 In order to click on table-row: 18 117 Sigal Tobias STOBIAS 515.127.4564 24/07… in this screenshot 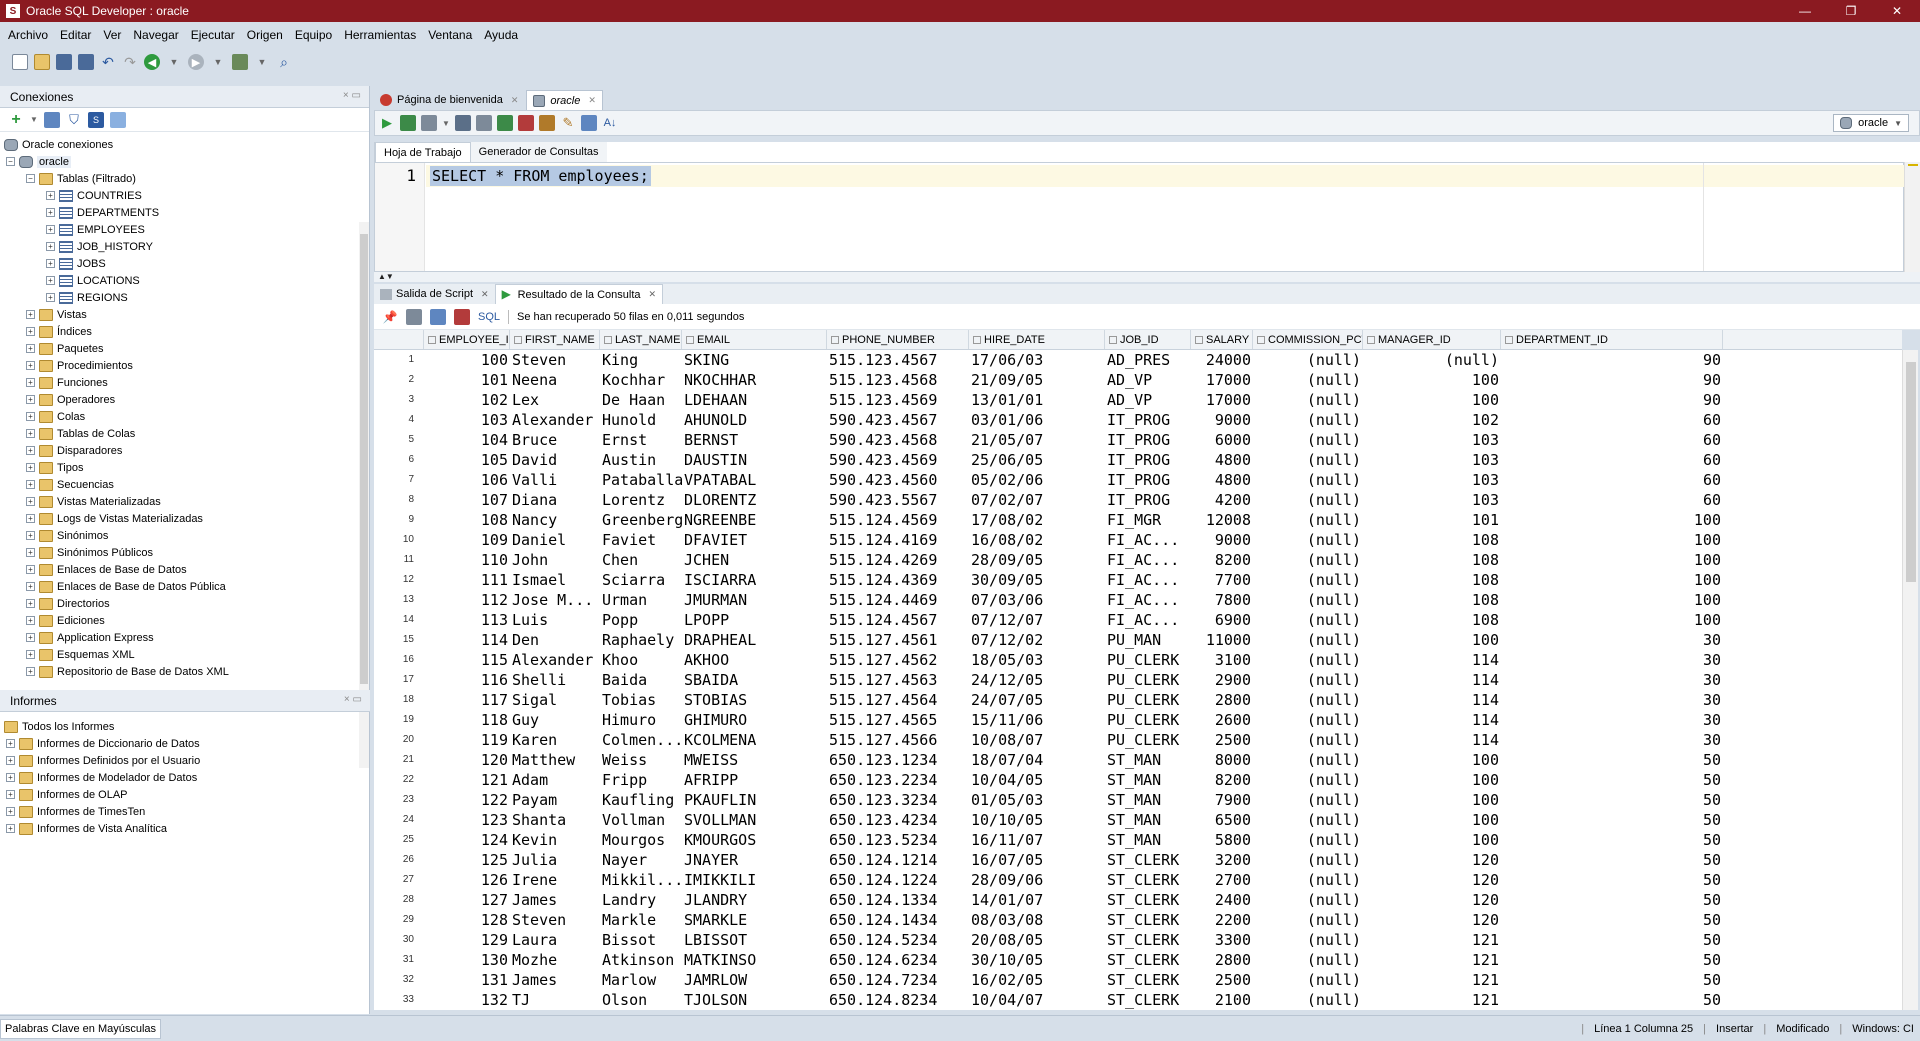, I will do `click(1138, 700)`.